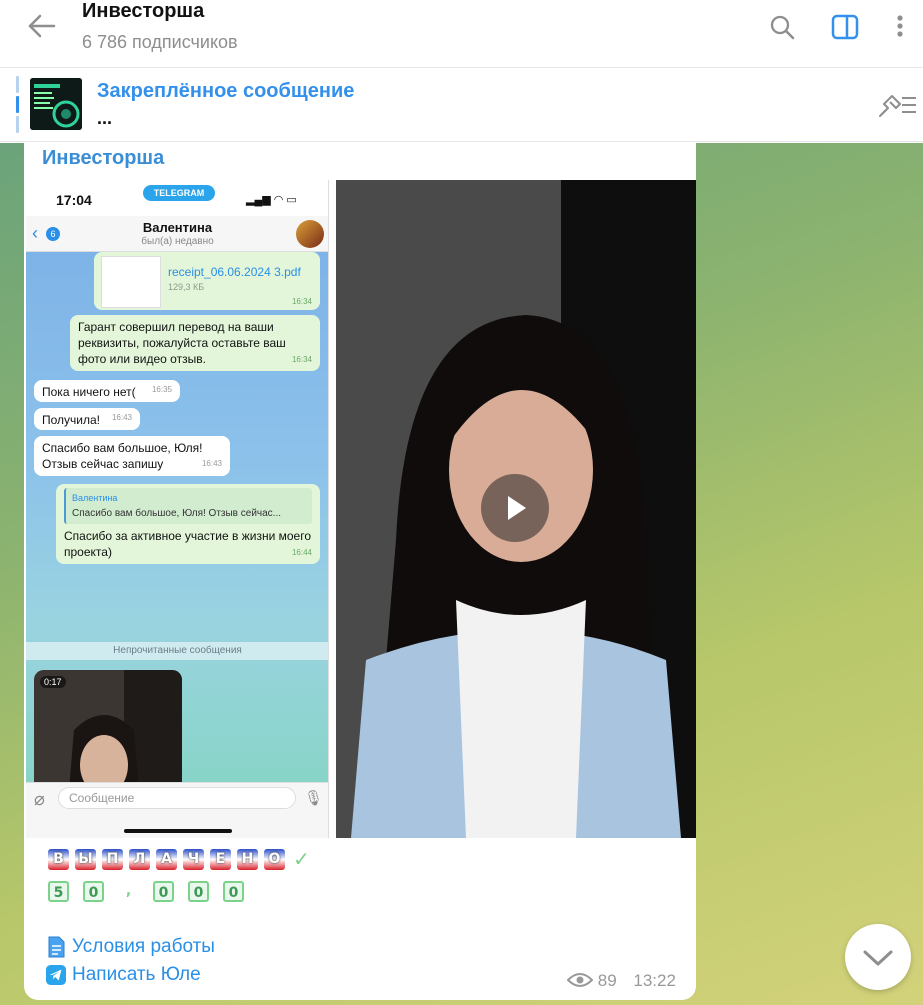 Image resolution: width=923 pixels, height=1005 pixels. I want to click on emoji-letter: Ч, so click(193, 859).